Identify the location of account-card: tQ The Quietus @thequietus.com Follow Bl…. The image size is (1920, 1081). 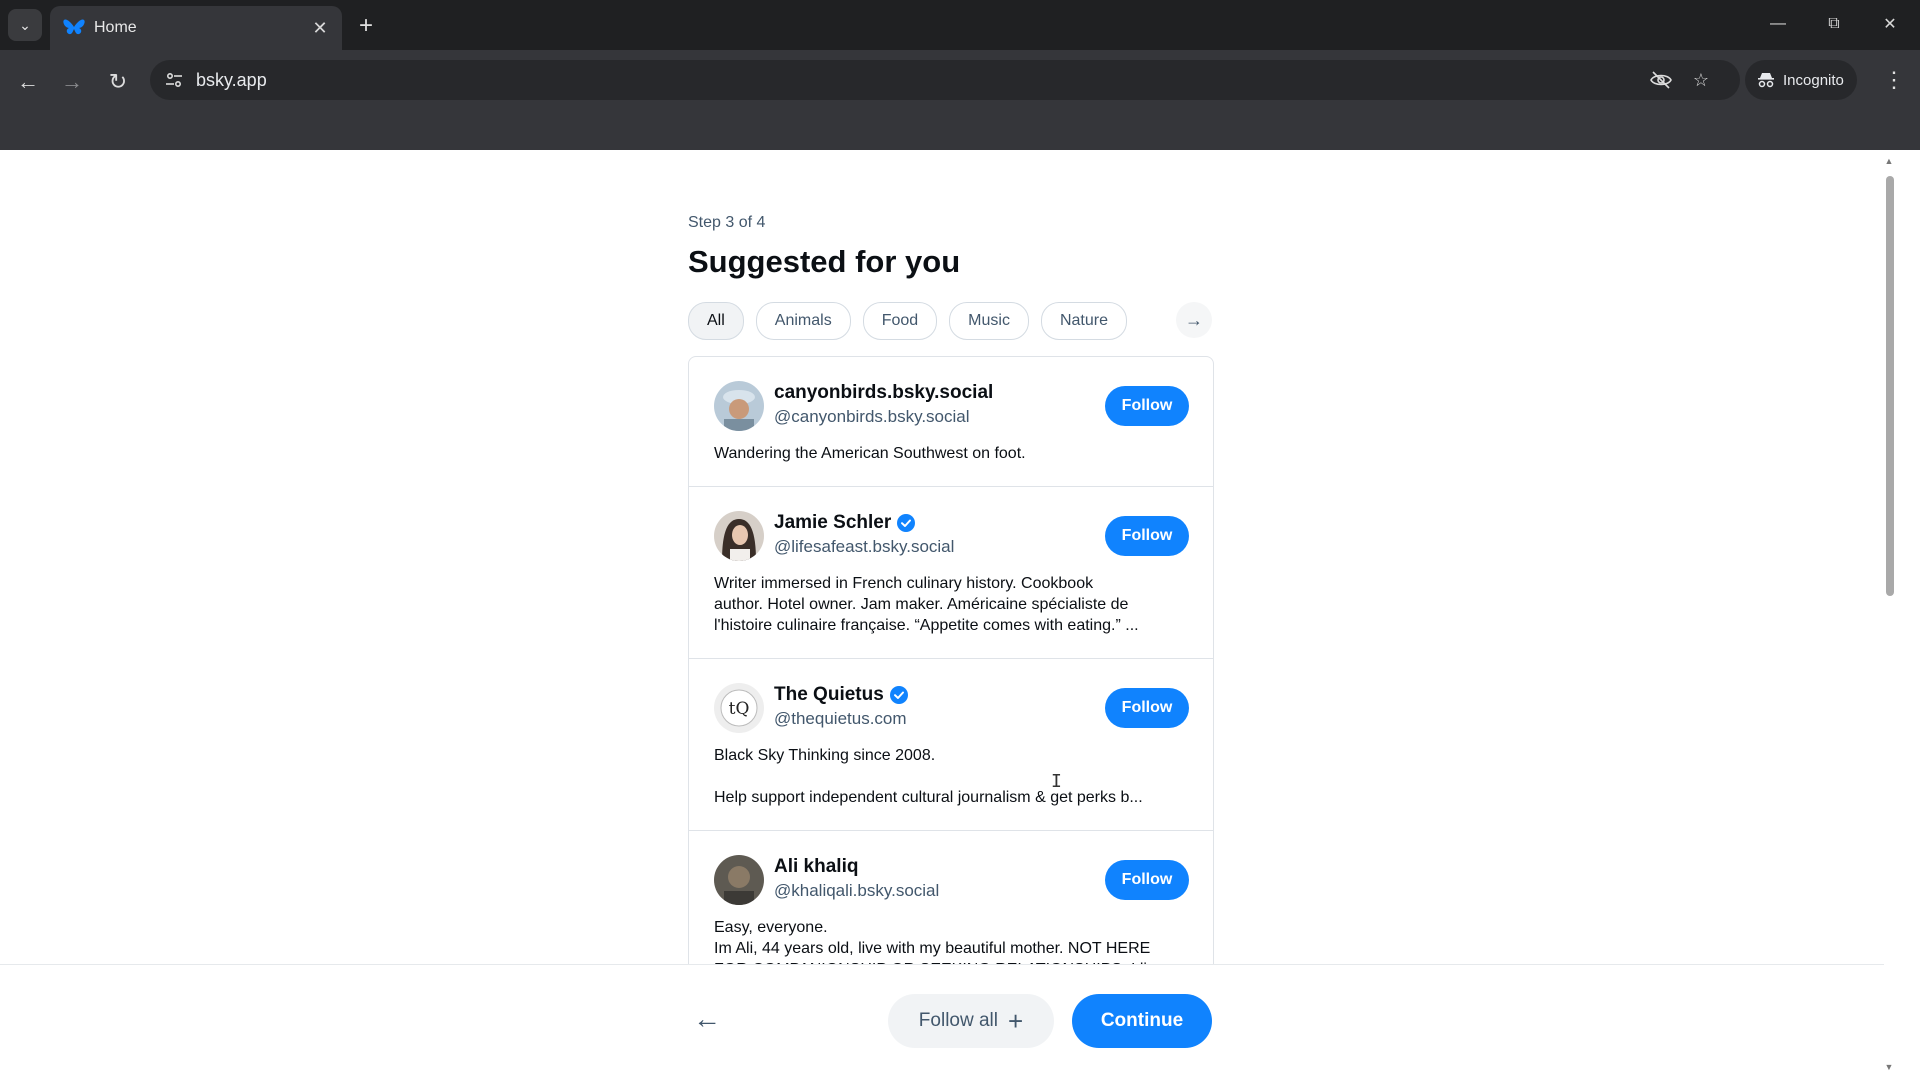
(951, 745).